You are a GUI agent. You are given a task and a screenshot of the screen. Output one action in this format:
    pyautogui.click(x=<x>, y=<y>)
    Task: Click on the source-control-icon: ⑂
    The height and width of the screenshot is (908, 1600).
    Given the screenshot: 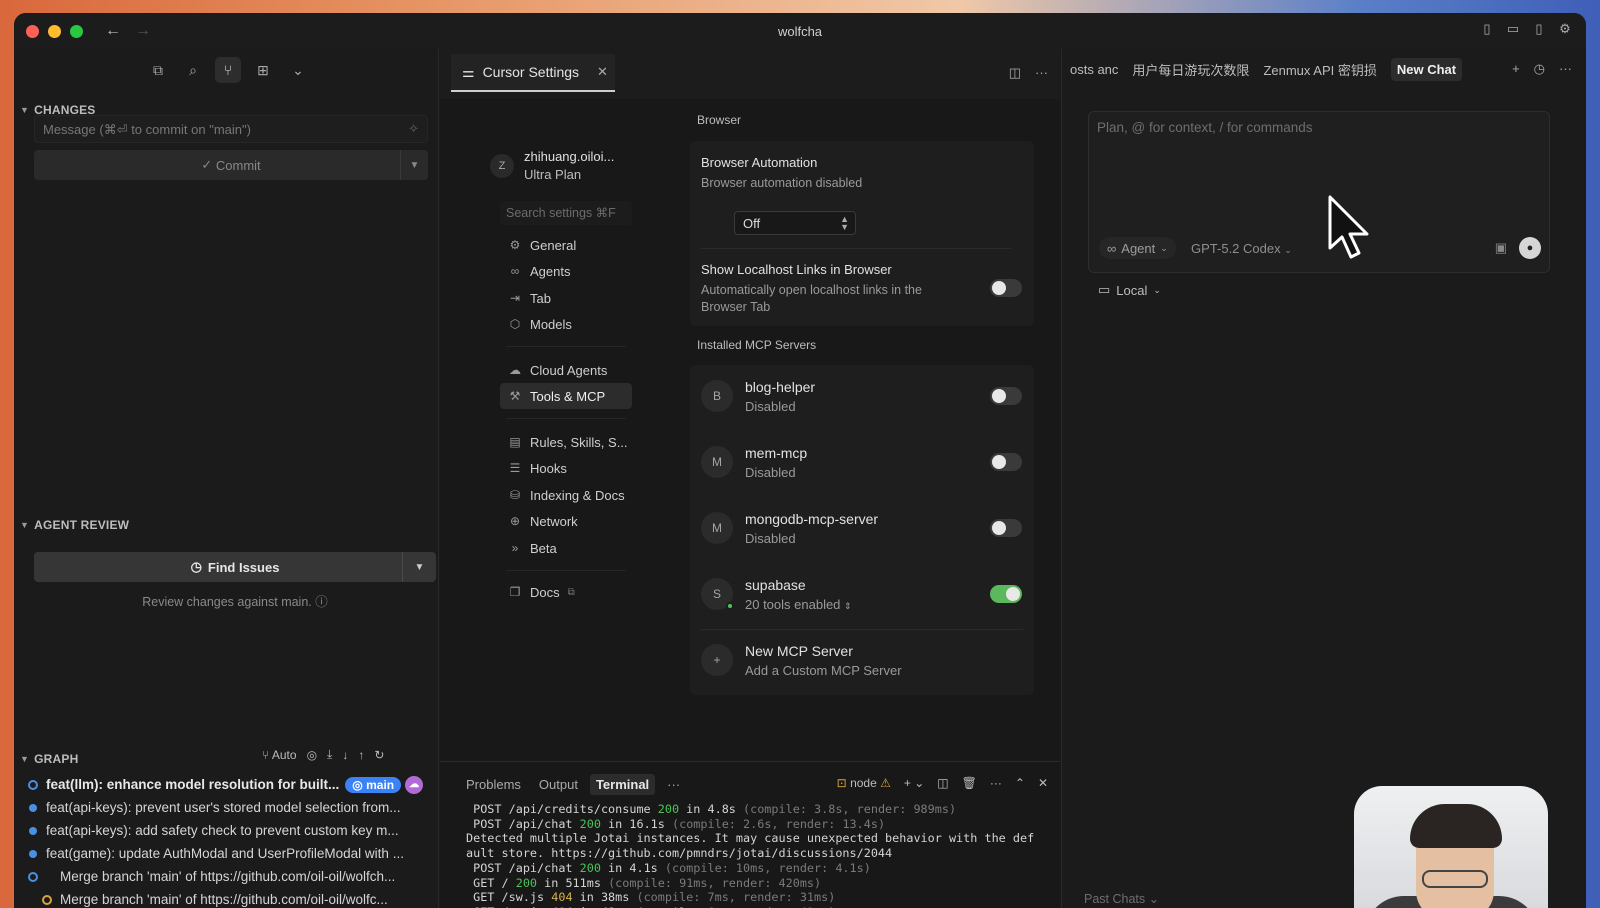 What is the action you would take?
    pyautogui.click(x=228, y=70)
    